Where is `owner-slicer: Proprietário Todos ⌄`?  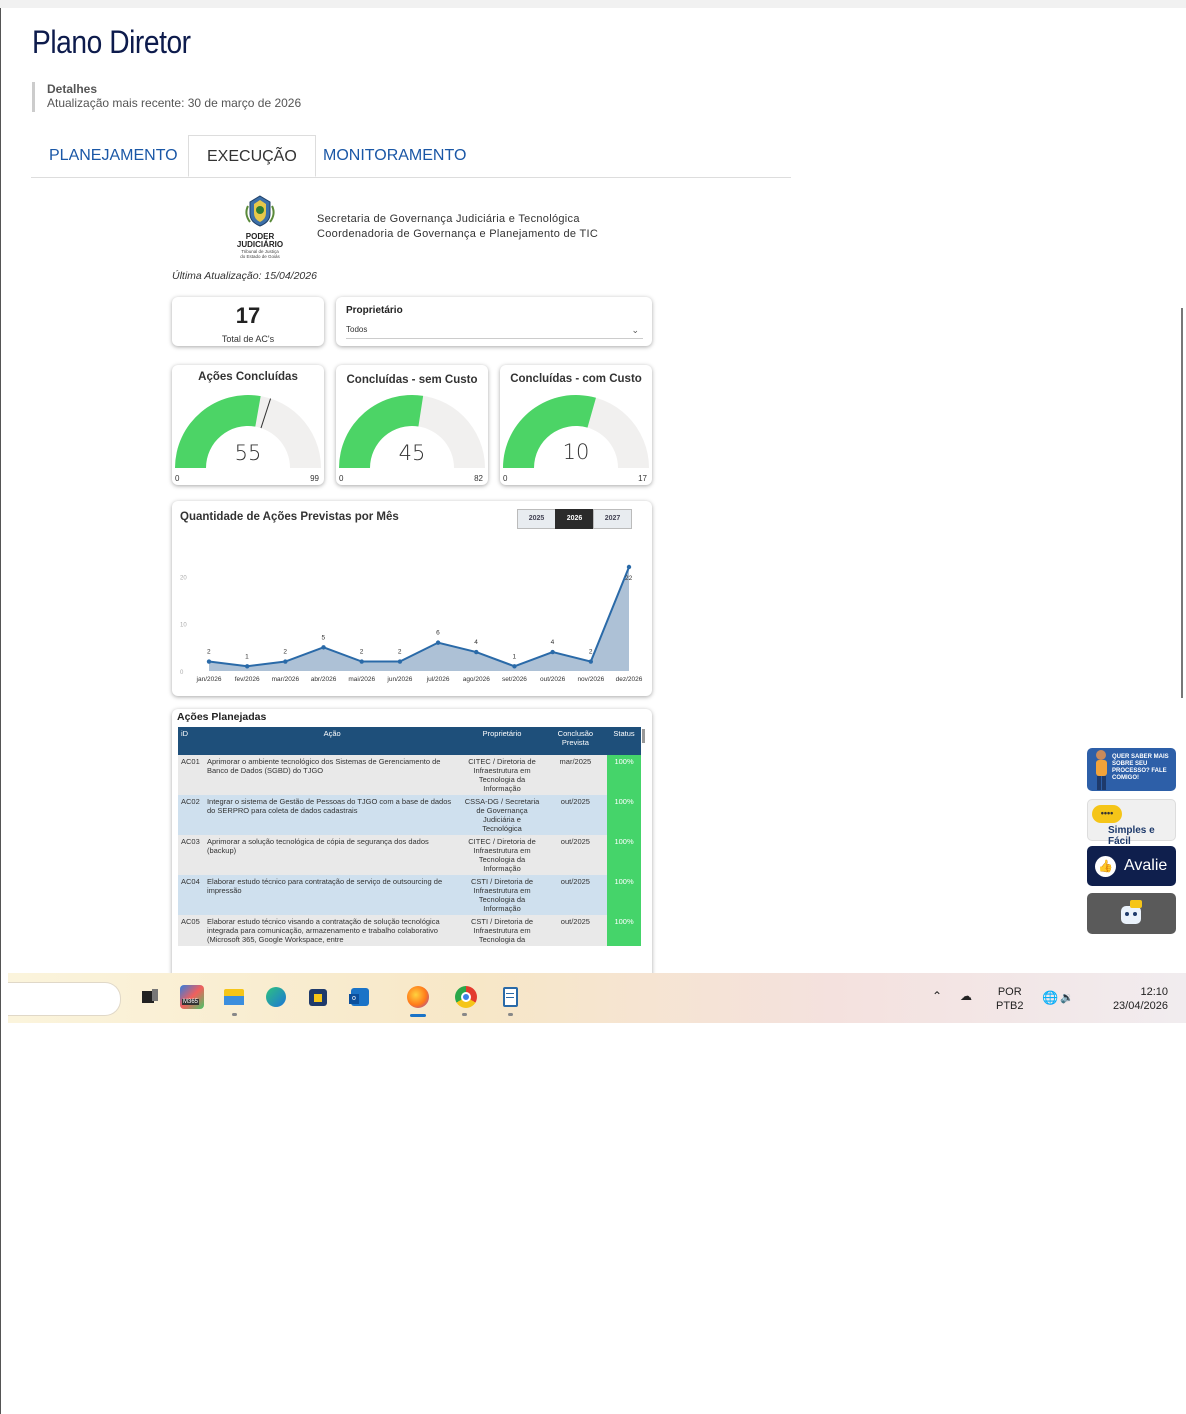
owner-slicer: Proprietário Todos ⌄ is located at coordinates (494, 321).